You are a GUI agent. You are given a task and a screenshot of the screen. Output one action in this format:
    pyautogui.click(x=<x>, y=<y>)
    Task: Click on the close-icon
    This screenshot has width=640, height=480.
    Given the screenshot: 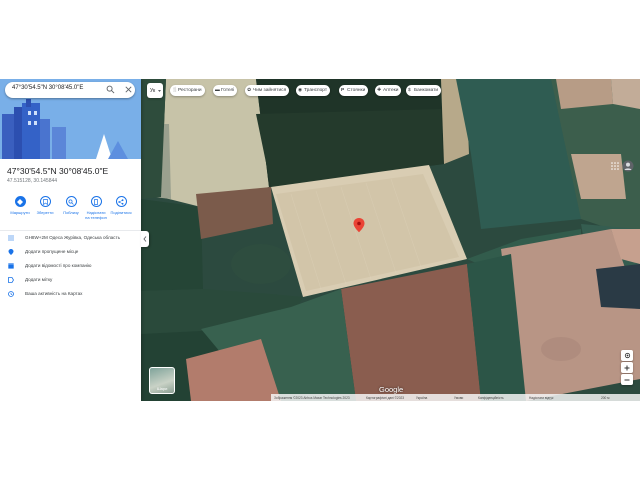 What is the action you would take?
    pyautogui.click(x=128, y=89)
    